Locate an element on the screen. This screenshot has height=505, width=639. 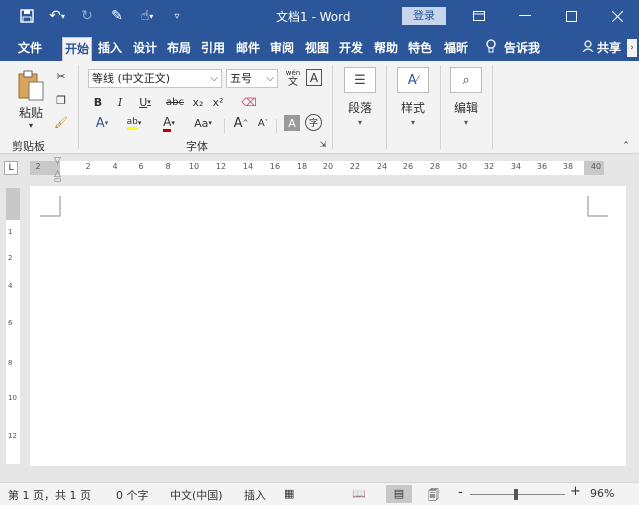
enclose-characters-button: 字 is located at coordinates (313, 122).